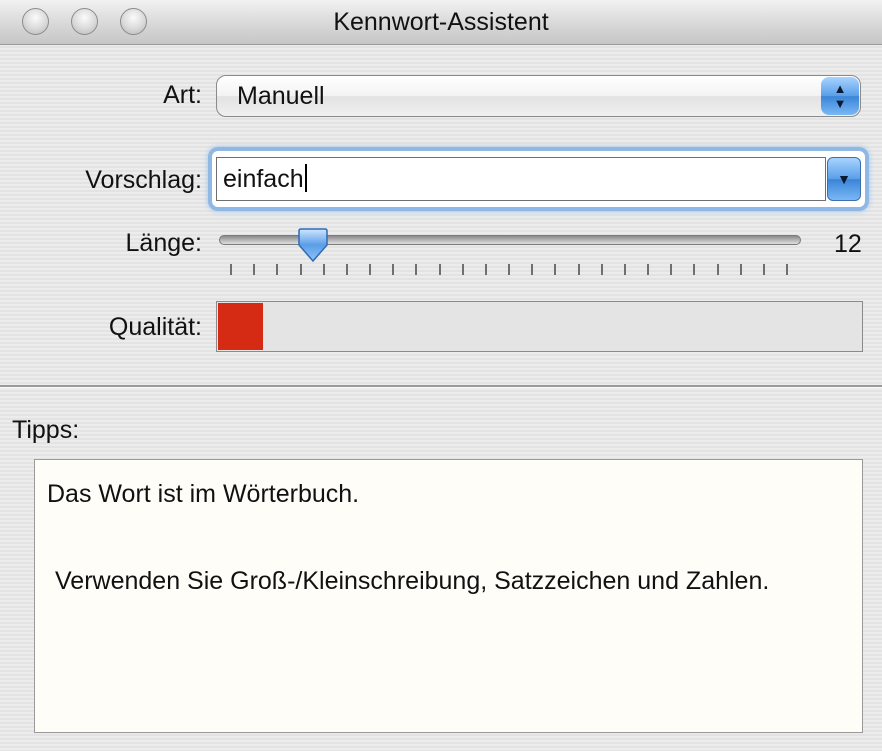 The width and height of the screenshot is (882, 751). What do you see at coordinates (848, 244) in the screenshot?
I see `length-value: 12` at bounding box center [848, 244].